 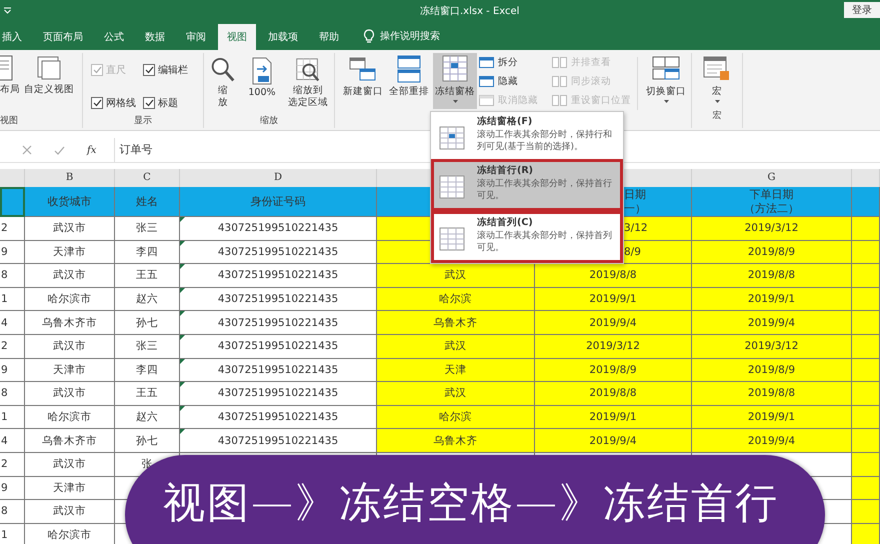 I want to click on window-option-button: 拆分, so click(x=508, y=62).